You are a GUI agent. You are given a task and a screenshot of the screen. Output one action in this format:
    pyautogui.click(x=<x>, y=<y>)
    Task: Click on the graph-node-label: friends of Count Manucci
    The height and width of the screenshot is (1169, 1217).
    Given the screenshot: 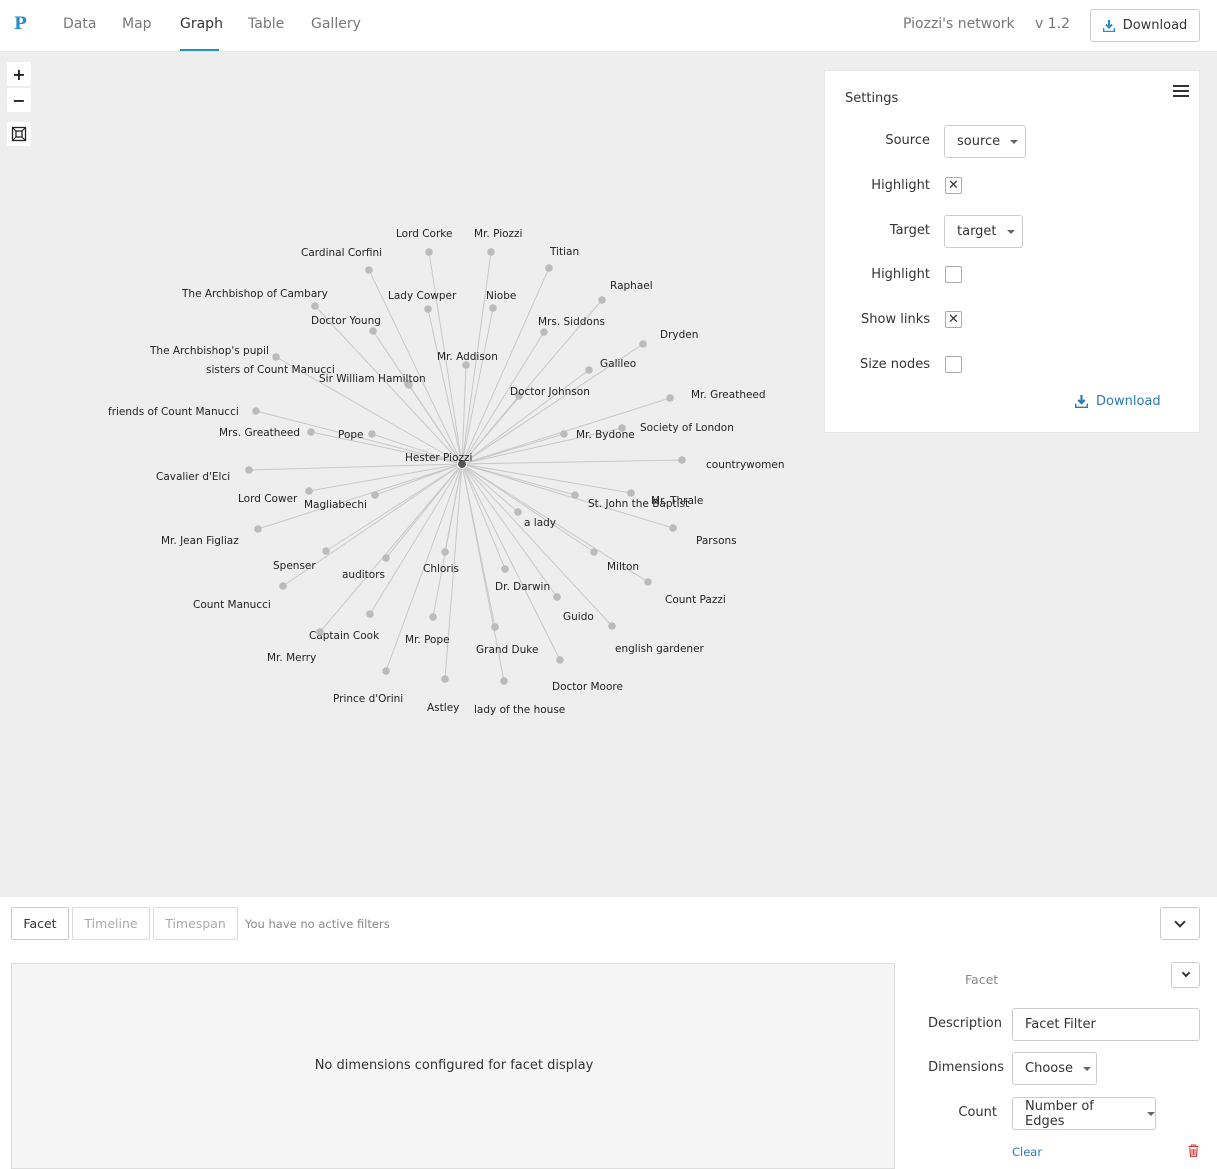 What is the action you would take?
    pyautogui.click(x=173, y=412)
    